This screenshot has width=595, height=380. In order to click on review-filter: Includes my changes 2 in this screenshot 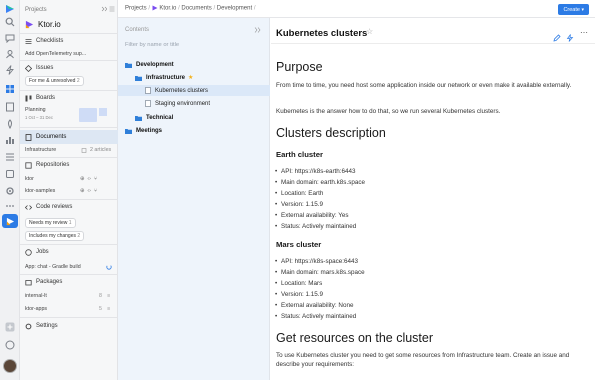, I will do `click(69, 236)`.